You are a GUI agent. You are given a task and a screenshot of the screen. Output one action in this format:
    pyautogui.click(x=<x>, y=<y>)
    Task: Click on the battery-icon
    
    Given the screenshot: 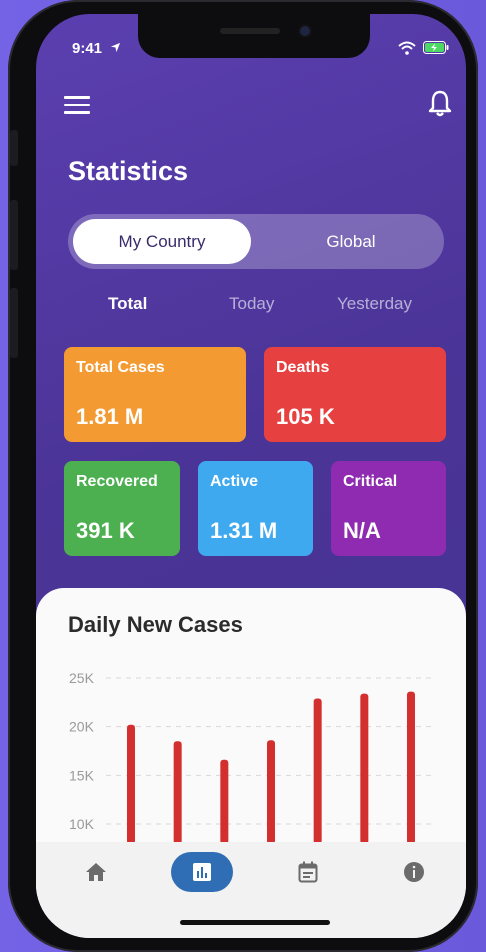 What is the action you would take?
    pyautogui.click(x=436, y=47)
    